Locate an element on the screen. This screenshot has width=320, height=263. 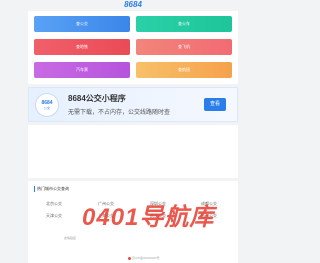
tile-flight: 查航班 is located at coordinates (184, 70).